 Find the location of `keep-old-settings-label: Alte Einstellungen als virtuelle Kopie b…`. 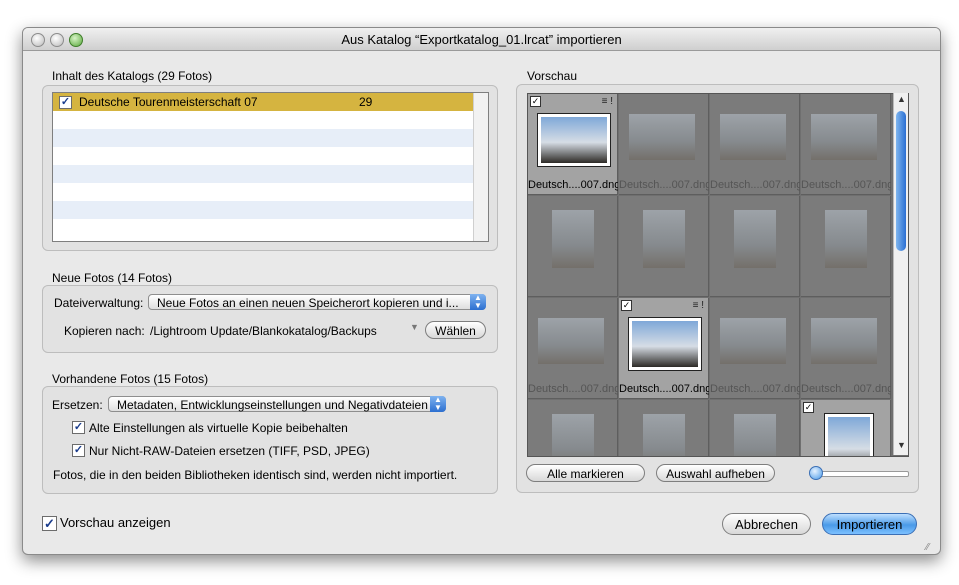

keep-old-settings-label: Alte Einstellungen als virtuelle Kopie b… is located at coordinates (218, 428).